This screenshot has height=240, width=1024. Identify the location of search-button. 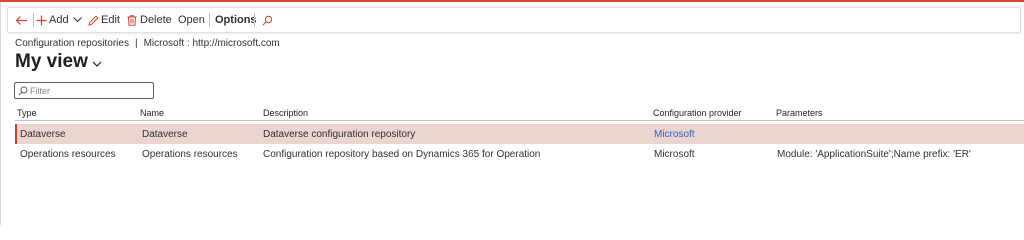
(267, 20).